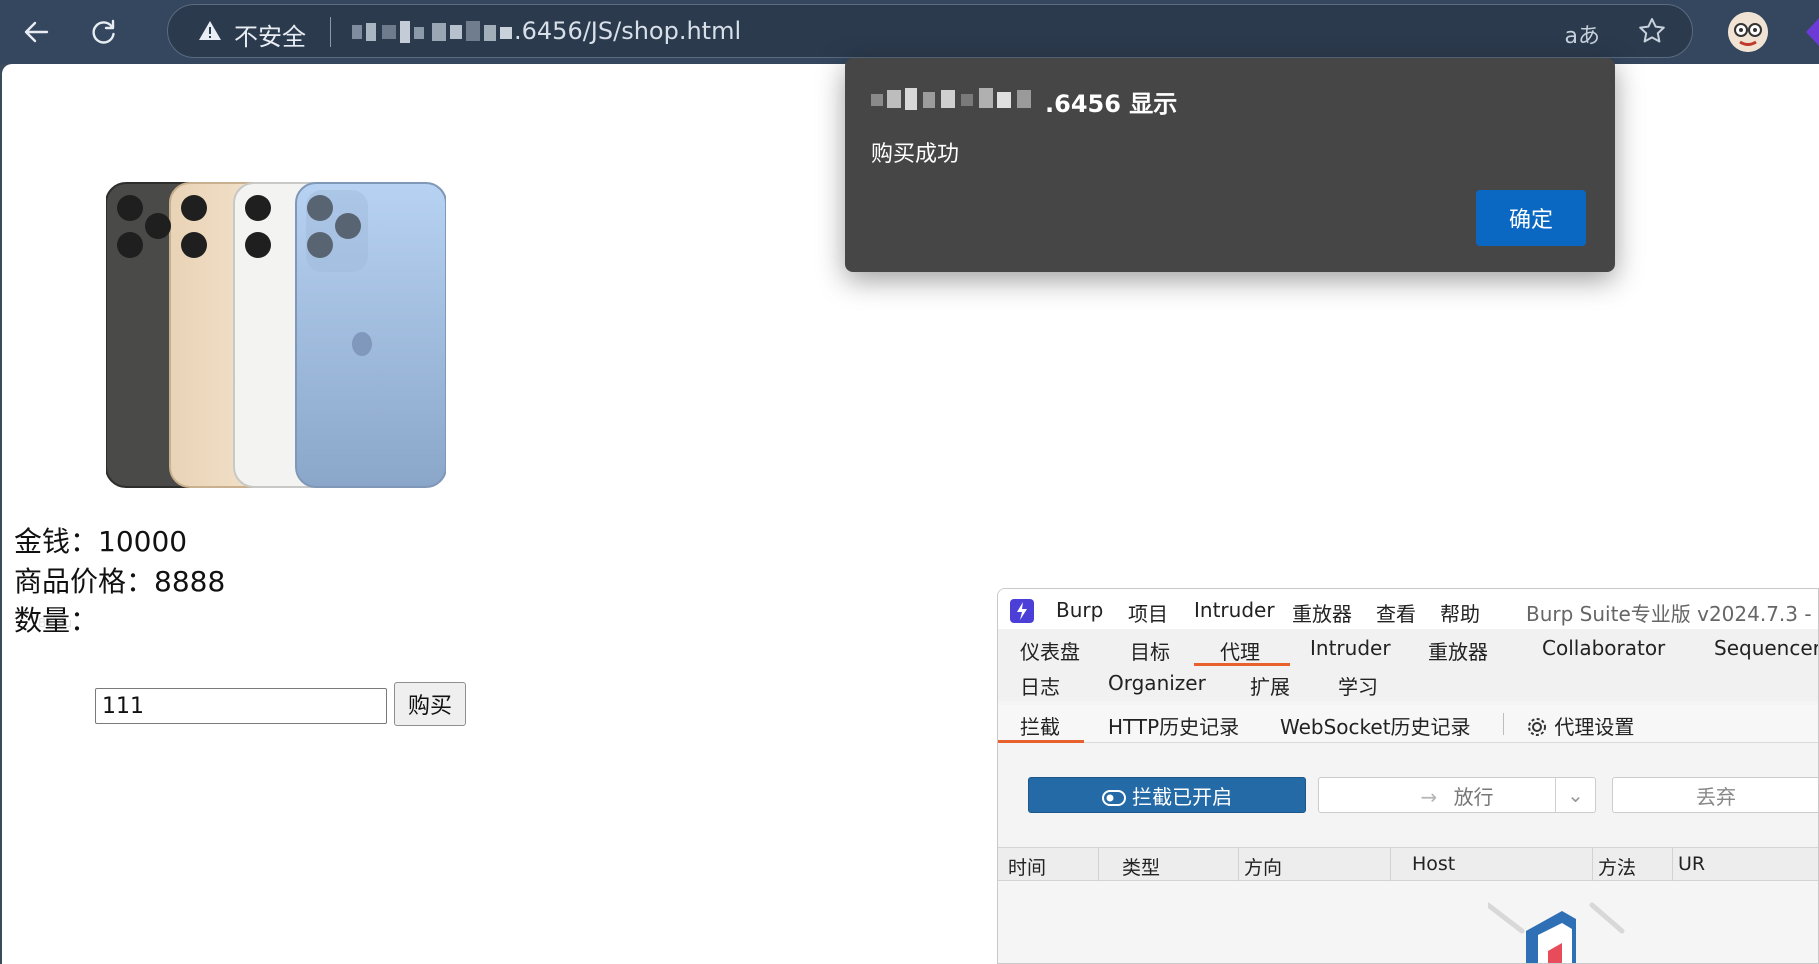  What do you see at coordinates (1240, 650) in the screenshot?
I see `tab-proxy: 代理` at bounding box center [1240, 650].